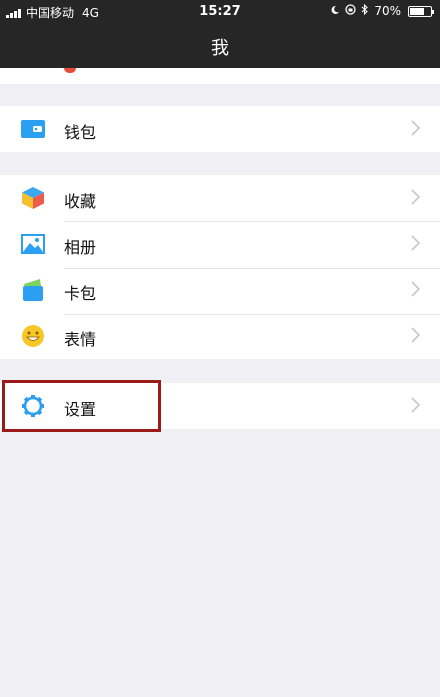 The width and height of the screenshot is (440, 697). Describe the element at coordinates (220, 12) in the screenshot. I see `status-bar: 中国移动 4G 15:27 70%` at that location.